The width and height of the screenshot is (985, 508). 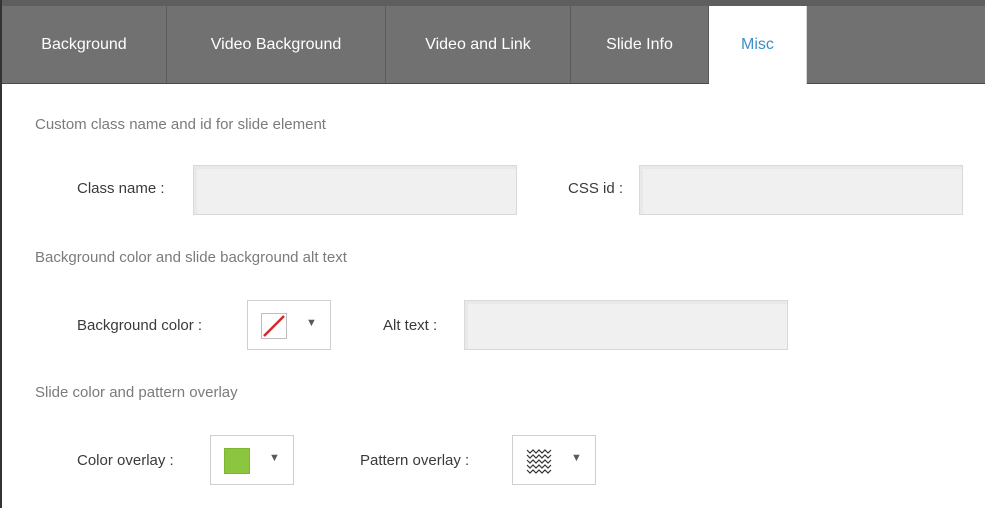 I want to click on color-overlay-swatch, so click(x=237, y=461).